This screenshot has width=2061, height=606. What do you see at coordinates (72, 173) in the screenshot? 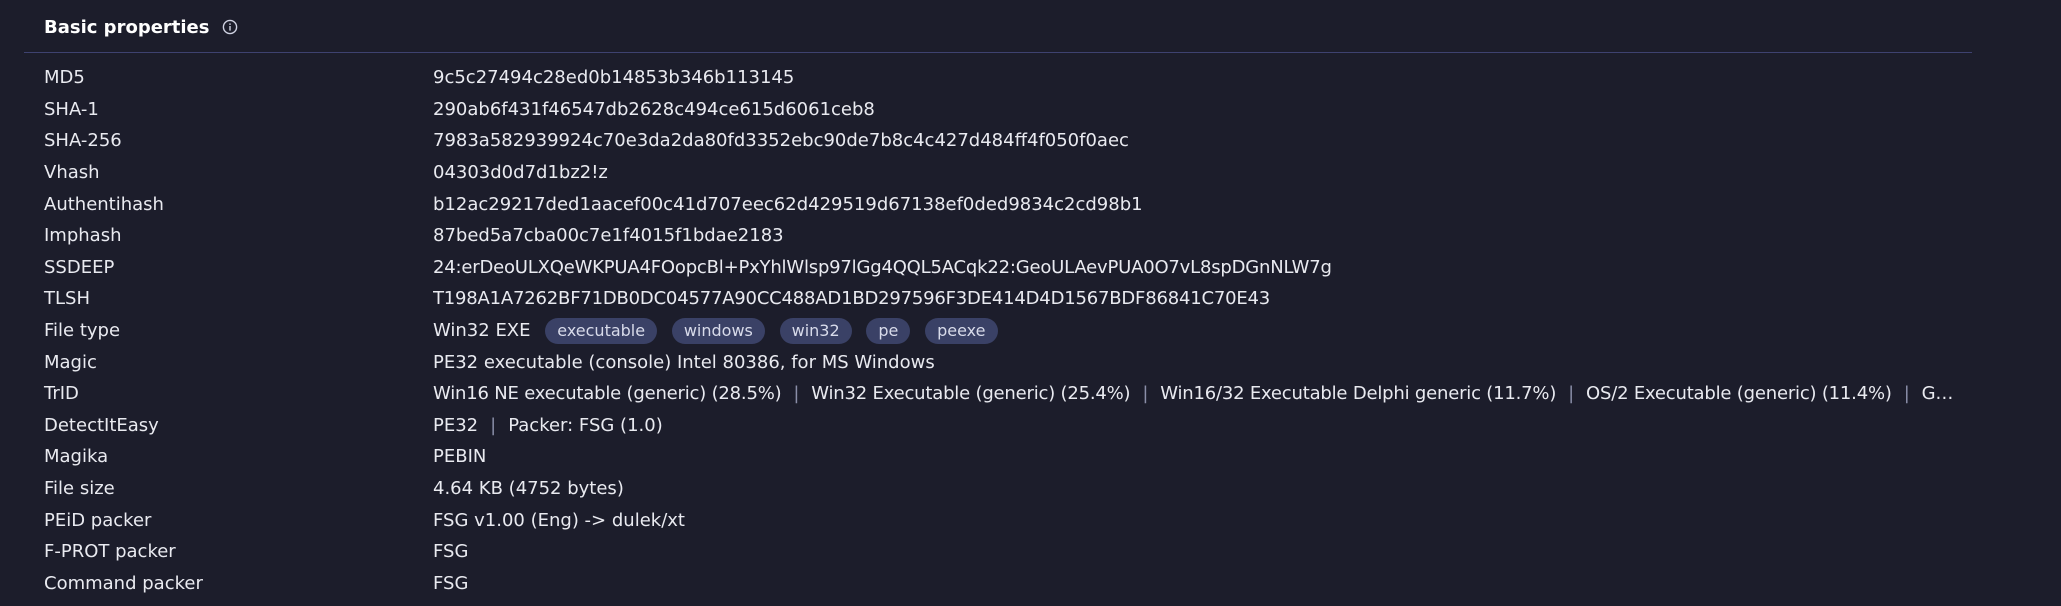
I see `property-label: Vhash` at bounding box center [72, 173].